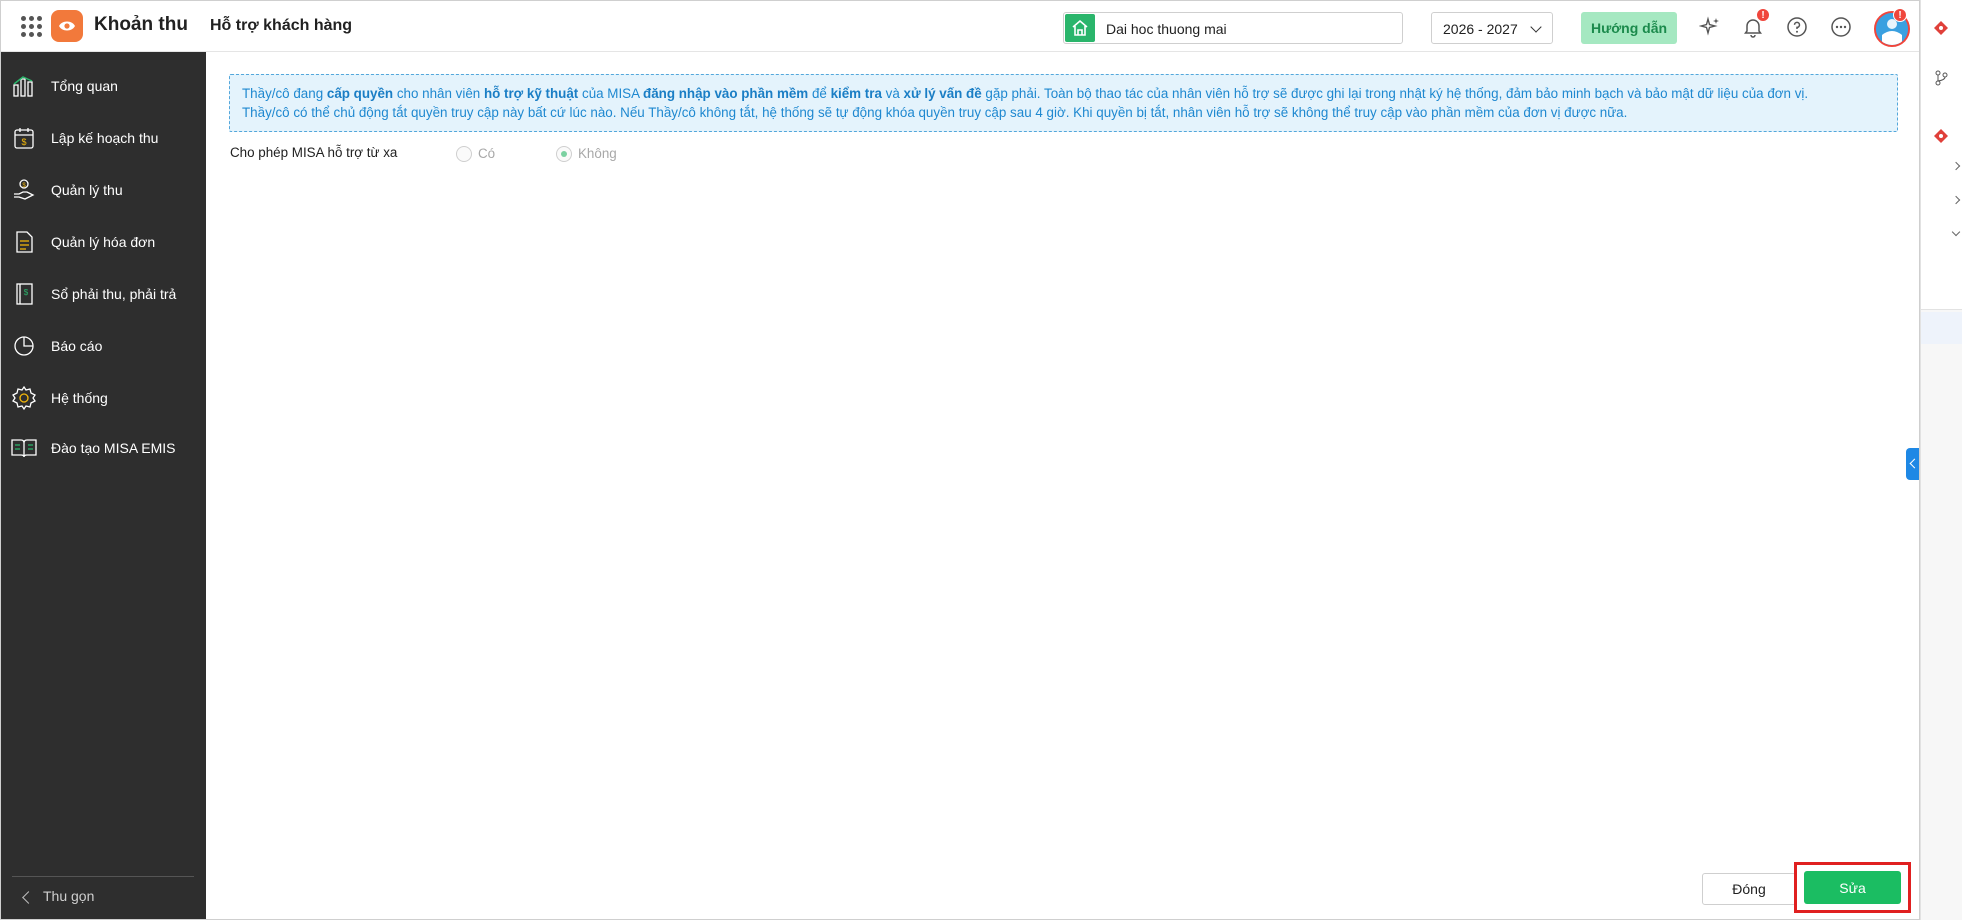  Describe the element at coordinates (564, 154) in the screenshot. I see `radio-no` at that location.